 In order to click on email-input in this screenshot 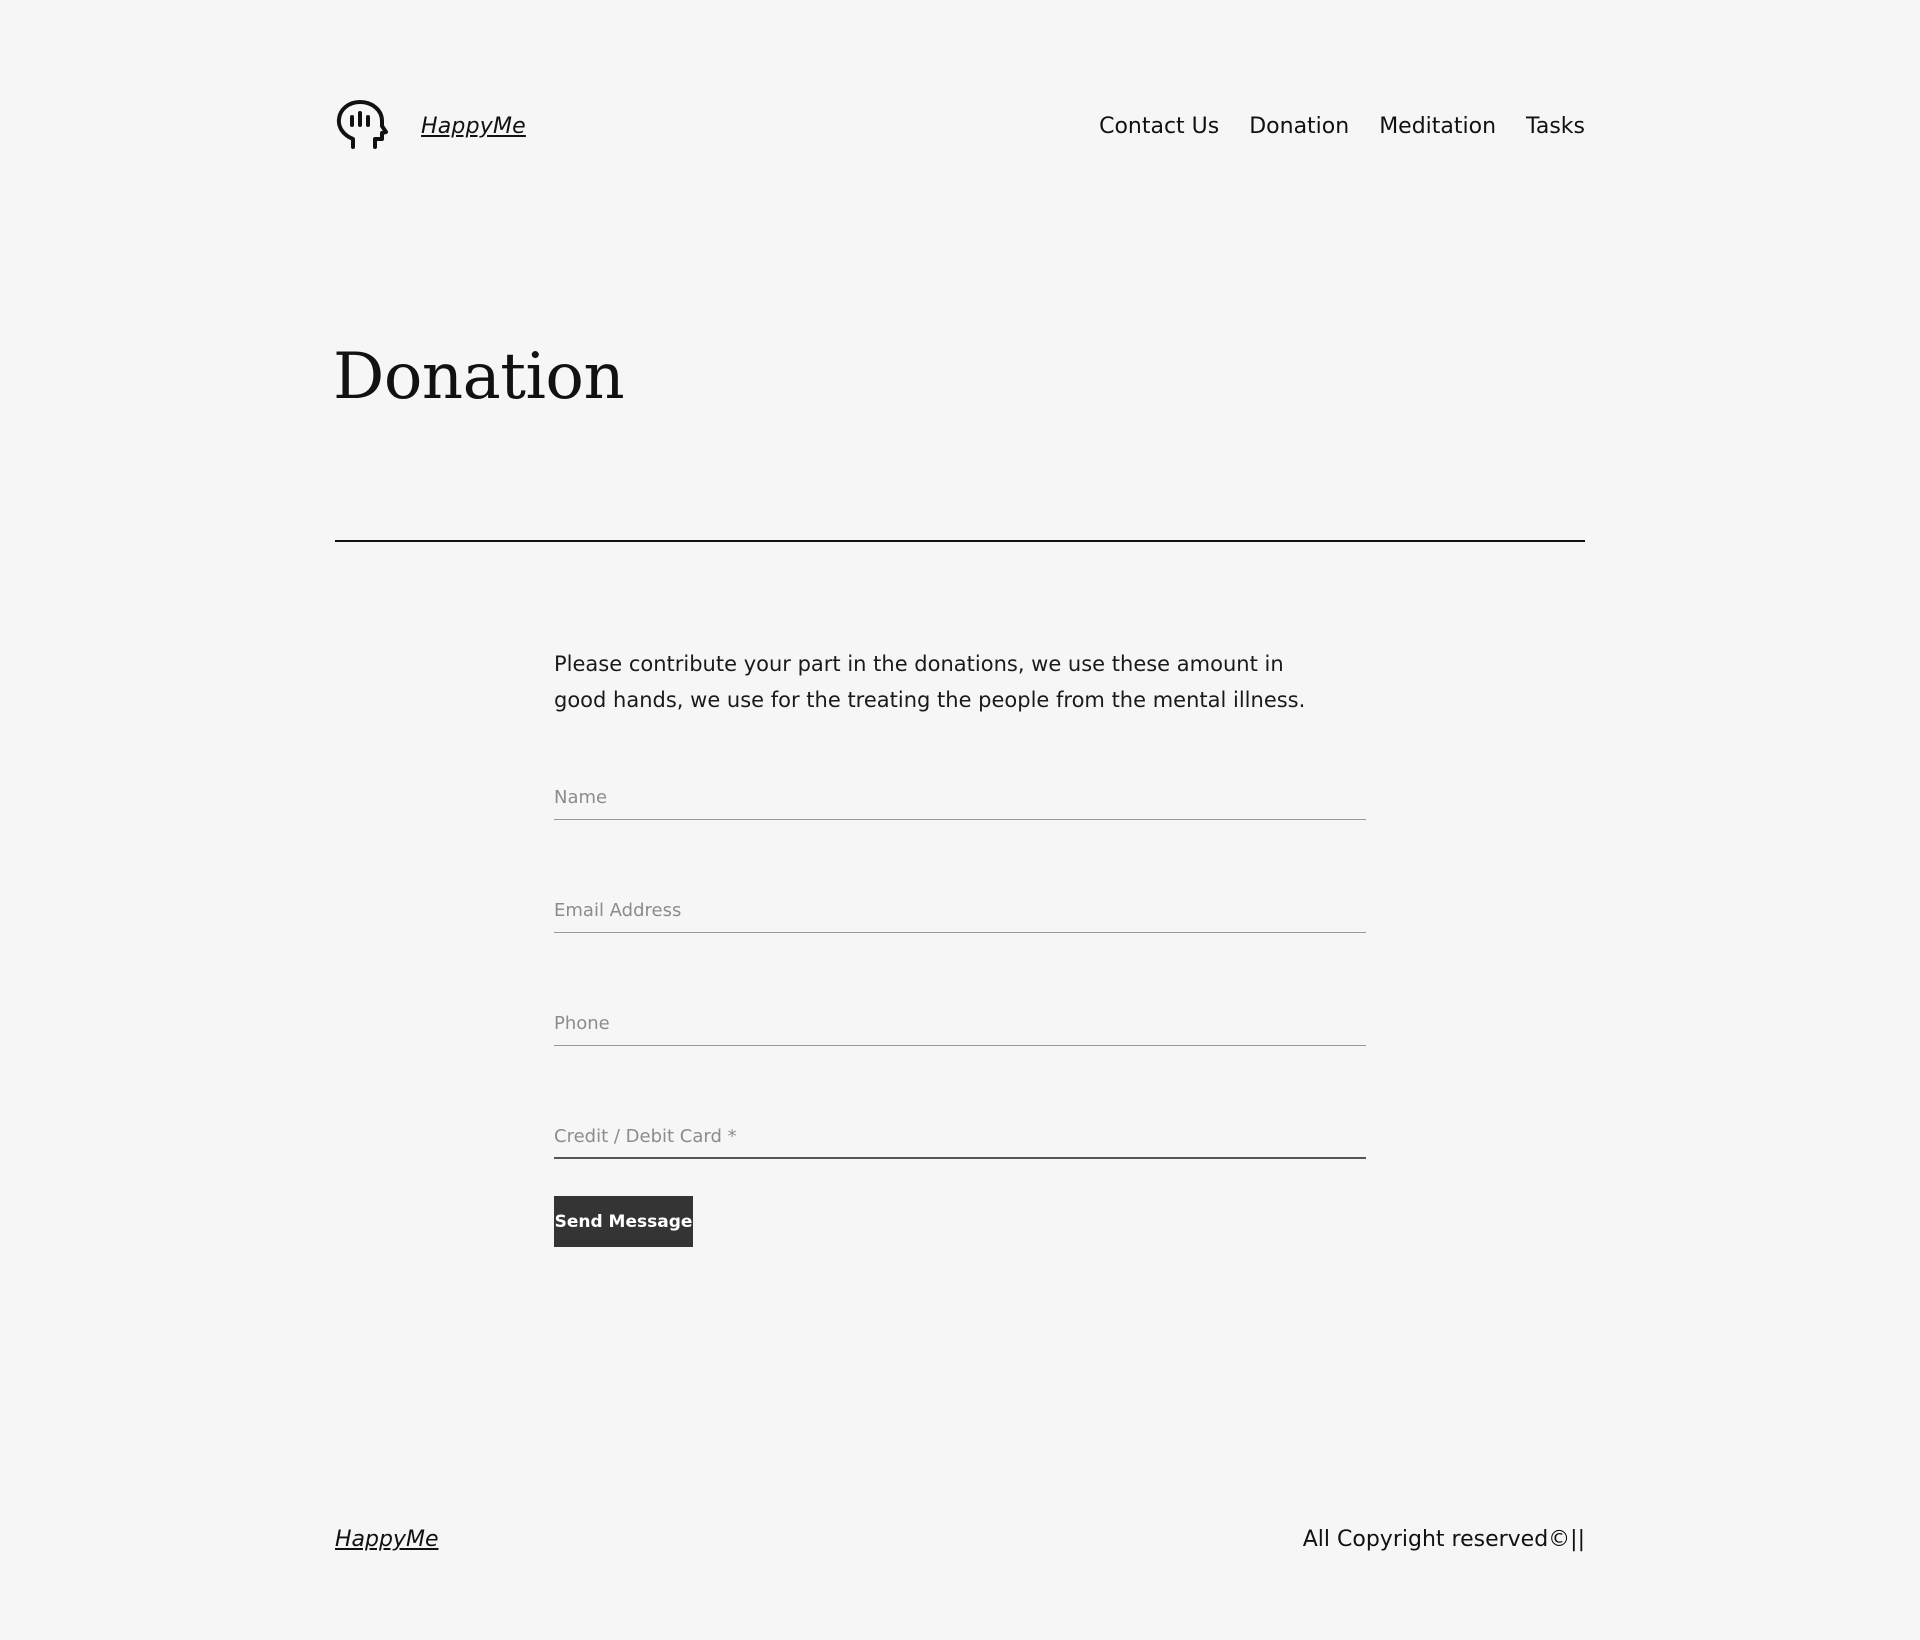, I will do `click(960, 911)`.